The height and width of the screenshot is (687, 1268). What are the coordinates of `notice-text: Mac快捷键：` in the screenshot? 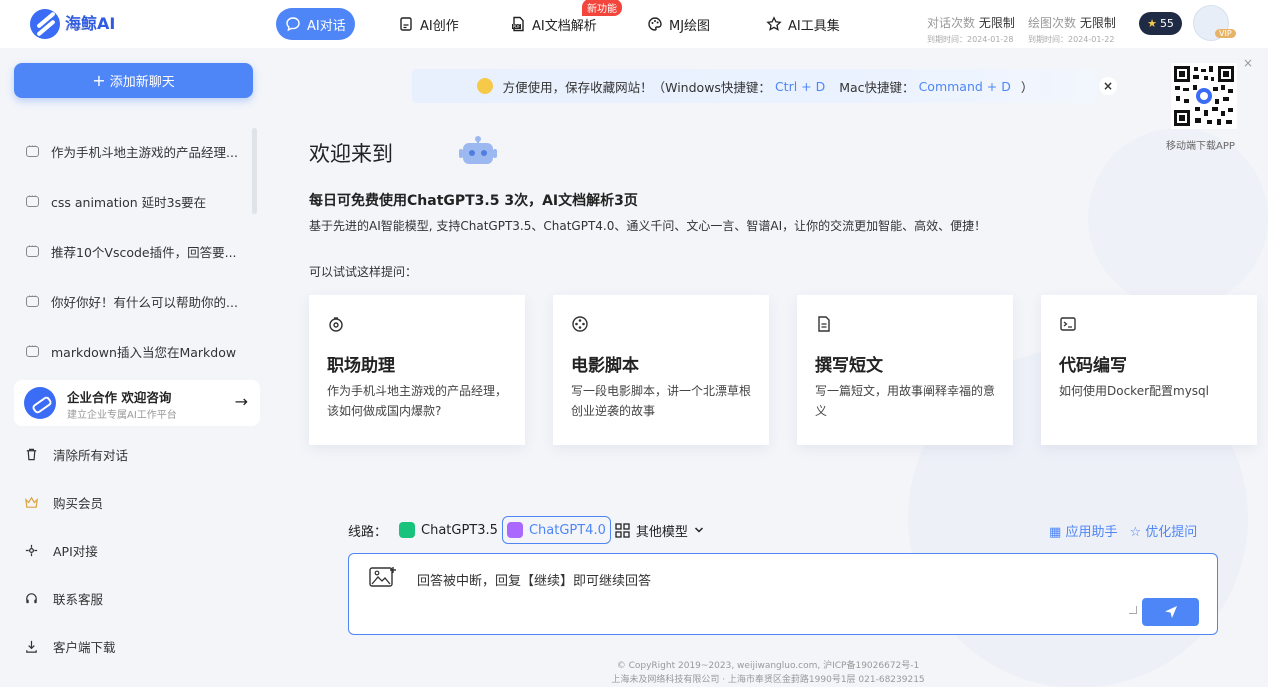 It's located at (877, 87).